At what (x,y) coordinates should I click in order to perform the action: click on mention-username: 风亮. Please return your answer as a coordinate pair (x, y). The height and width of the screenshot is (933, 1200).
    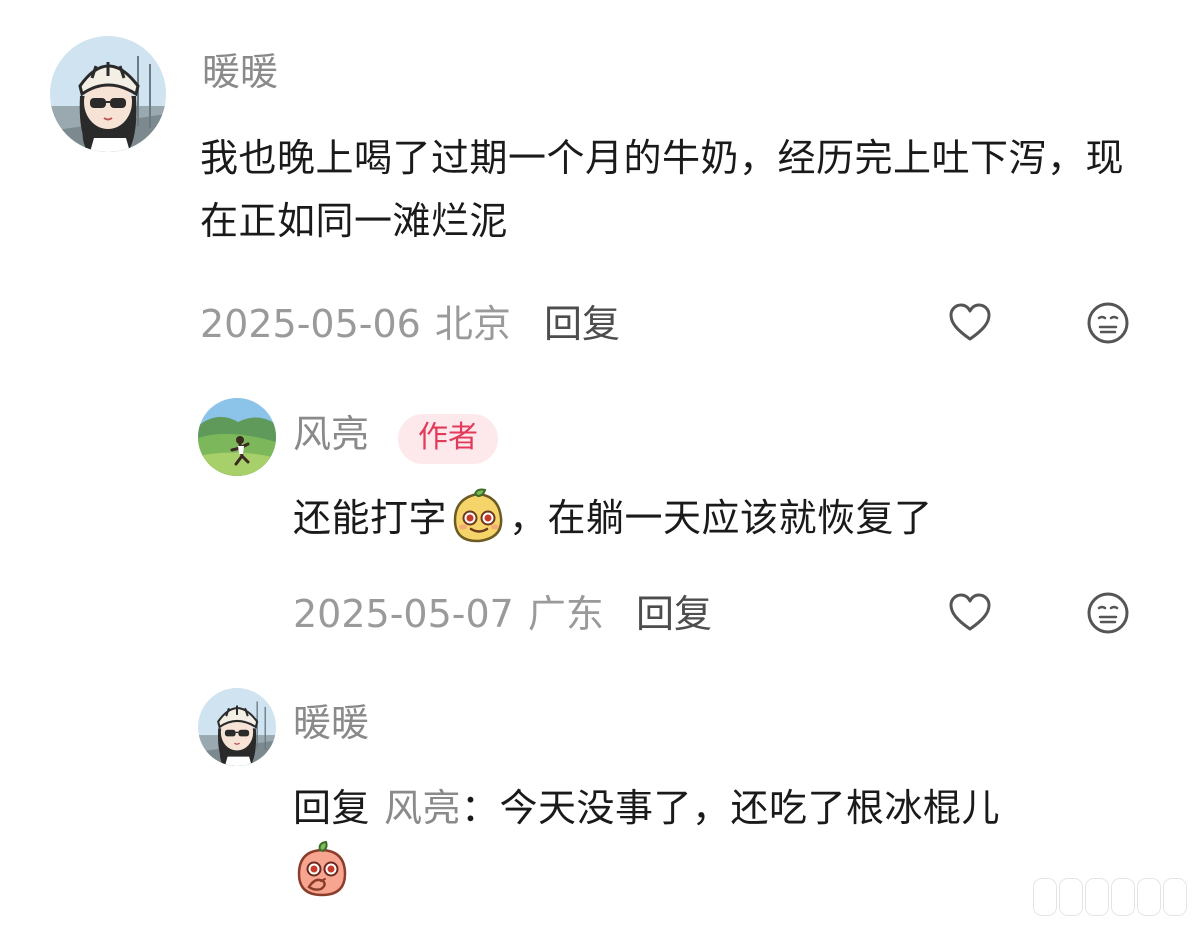
    Looking at the image, I should click on (422, 808).